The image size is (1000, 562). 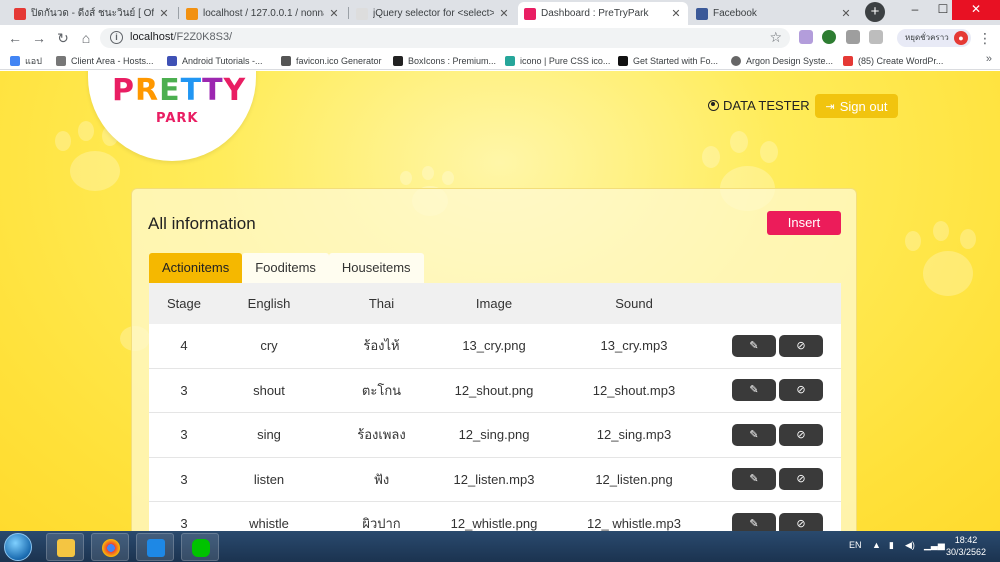 What do you see at coordinates (269, 346) in the screenshot?
I see `cell-english: cry` at bounding box center [269, 346].